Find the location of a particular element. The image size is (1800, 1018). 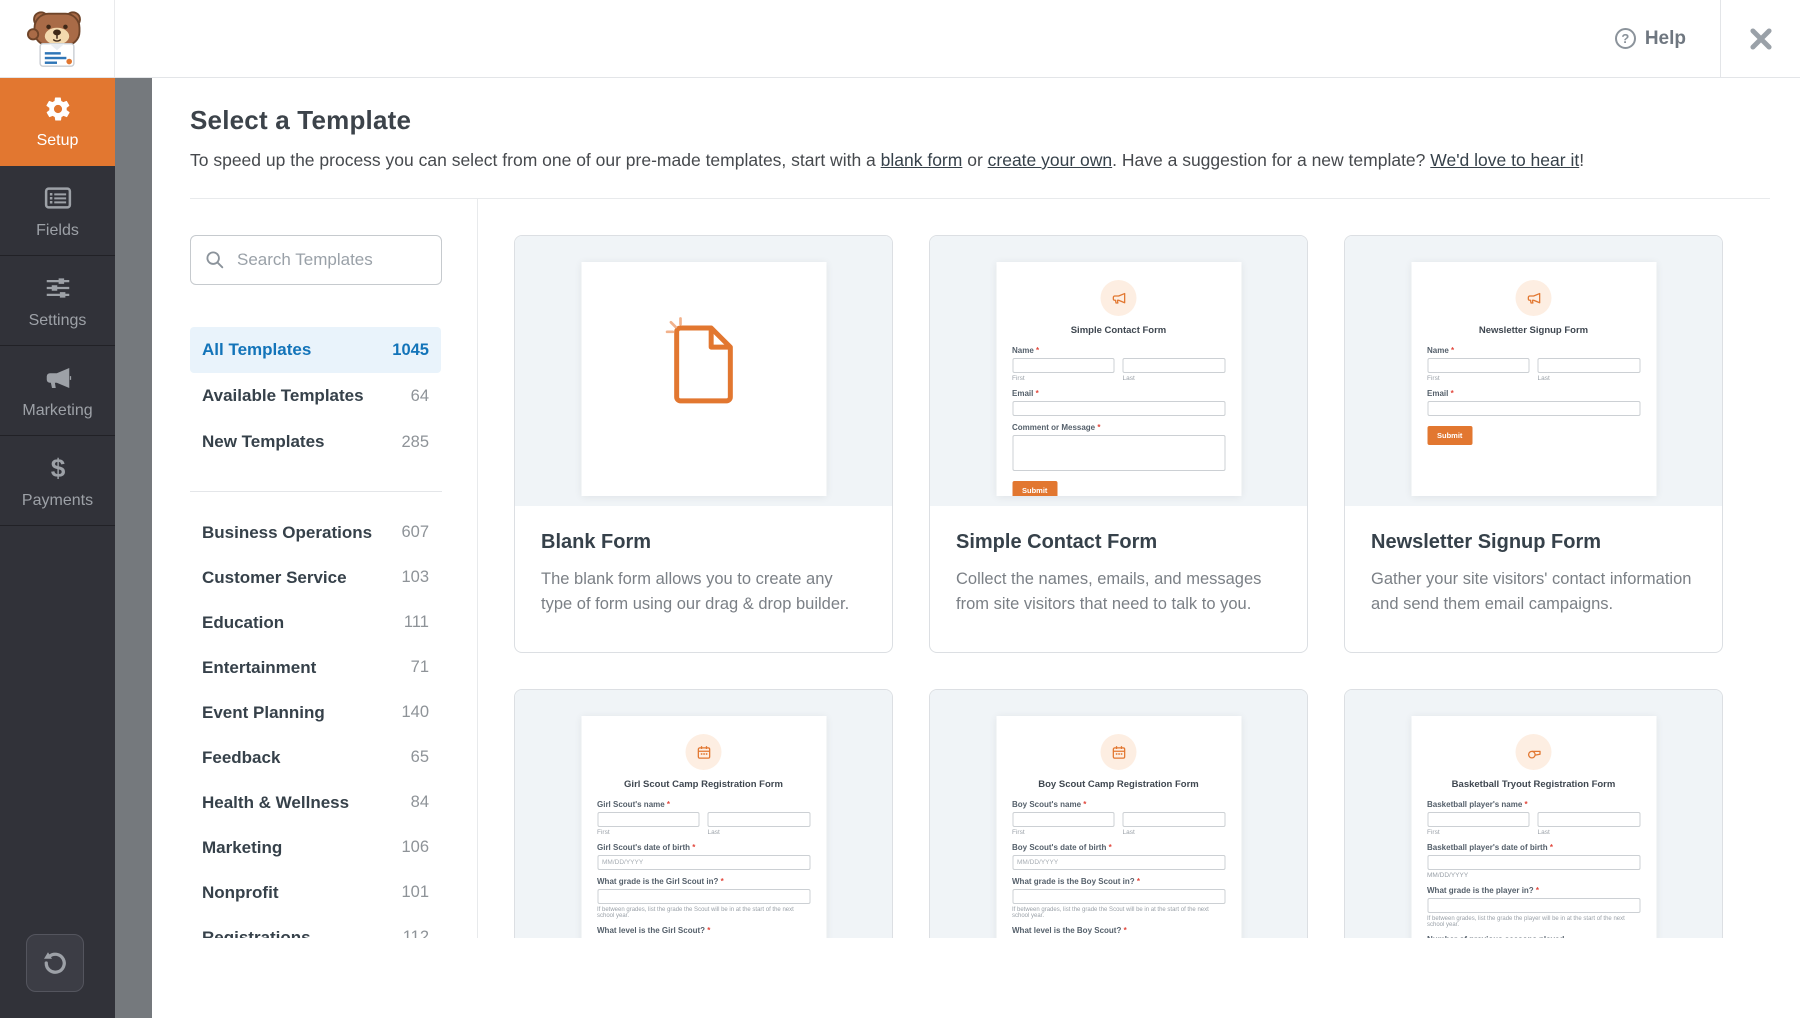

sidebar-item-fields: Fields is located at coordinates (57, 211).